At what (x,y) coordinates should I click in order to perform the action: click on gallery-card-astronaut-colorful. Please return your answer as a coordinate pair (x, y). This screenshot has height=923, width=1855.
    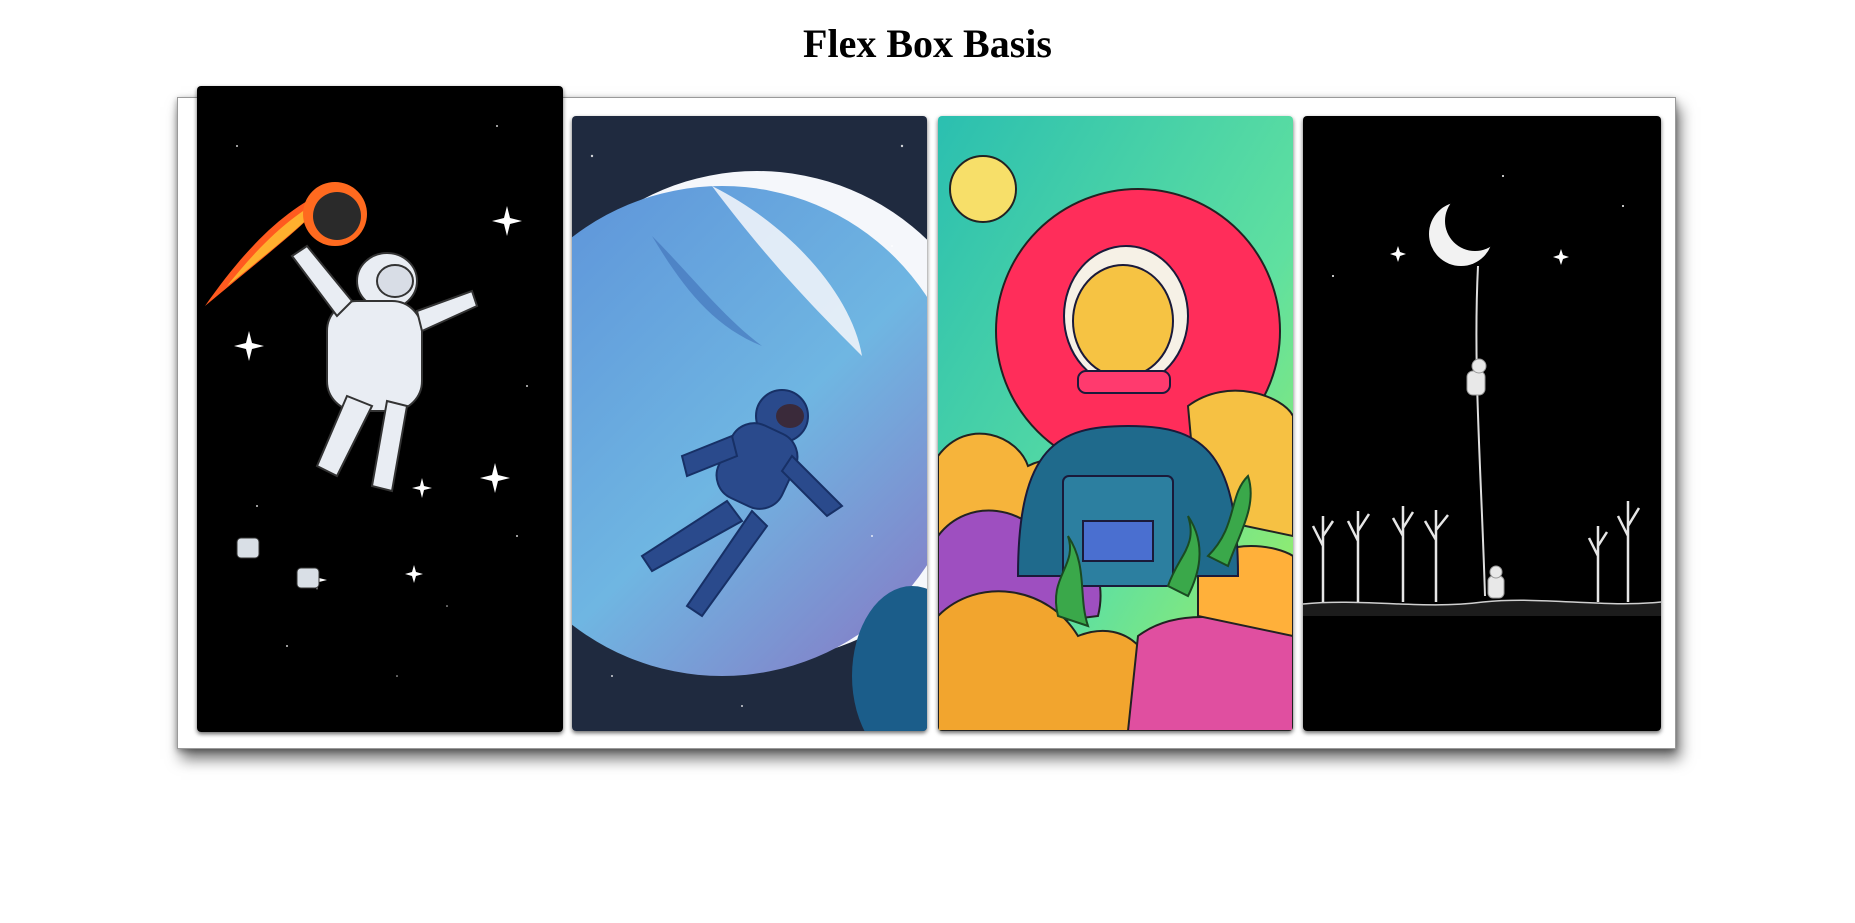
    Looking at the image, I should click on (1115, 423).